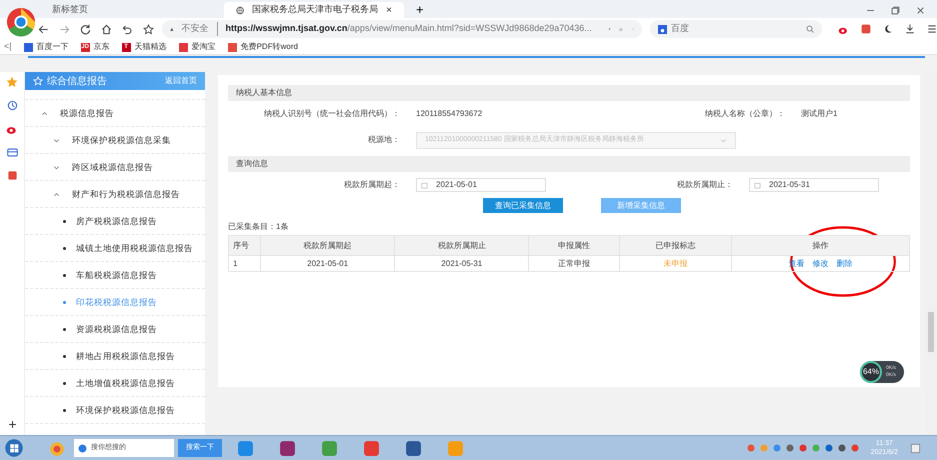 The image size is (937, 460). What do you see at coordinates (461, 246) in the screenshot?
I see `column-header: 税款所属期止` at bounding box center [461, 246].